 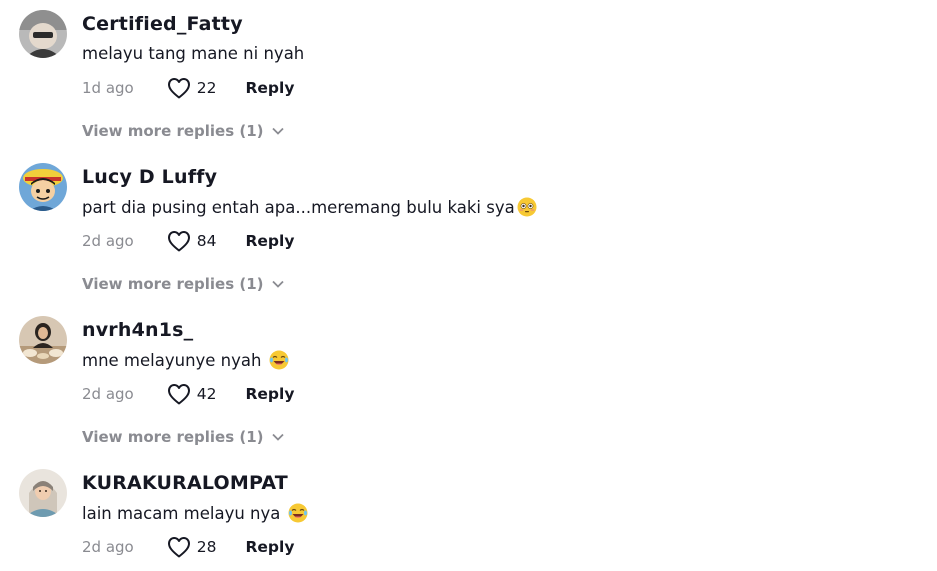 What do you see at coordinates (149, 177) in the screenshot?
I see `username: Lucy D Luffy` at bounding box center [149, 177].